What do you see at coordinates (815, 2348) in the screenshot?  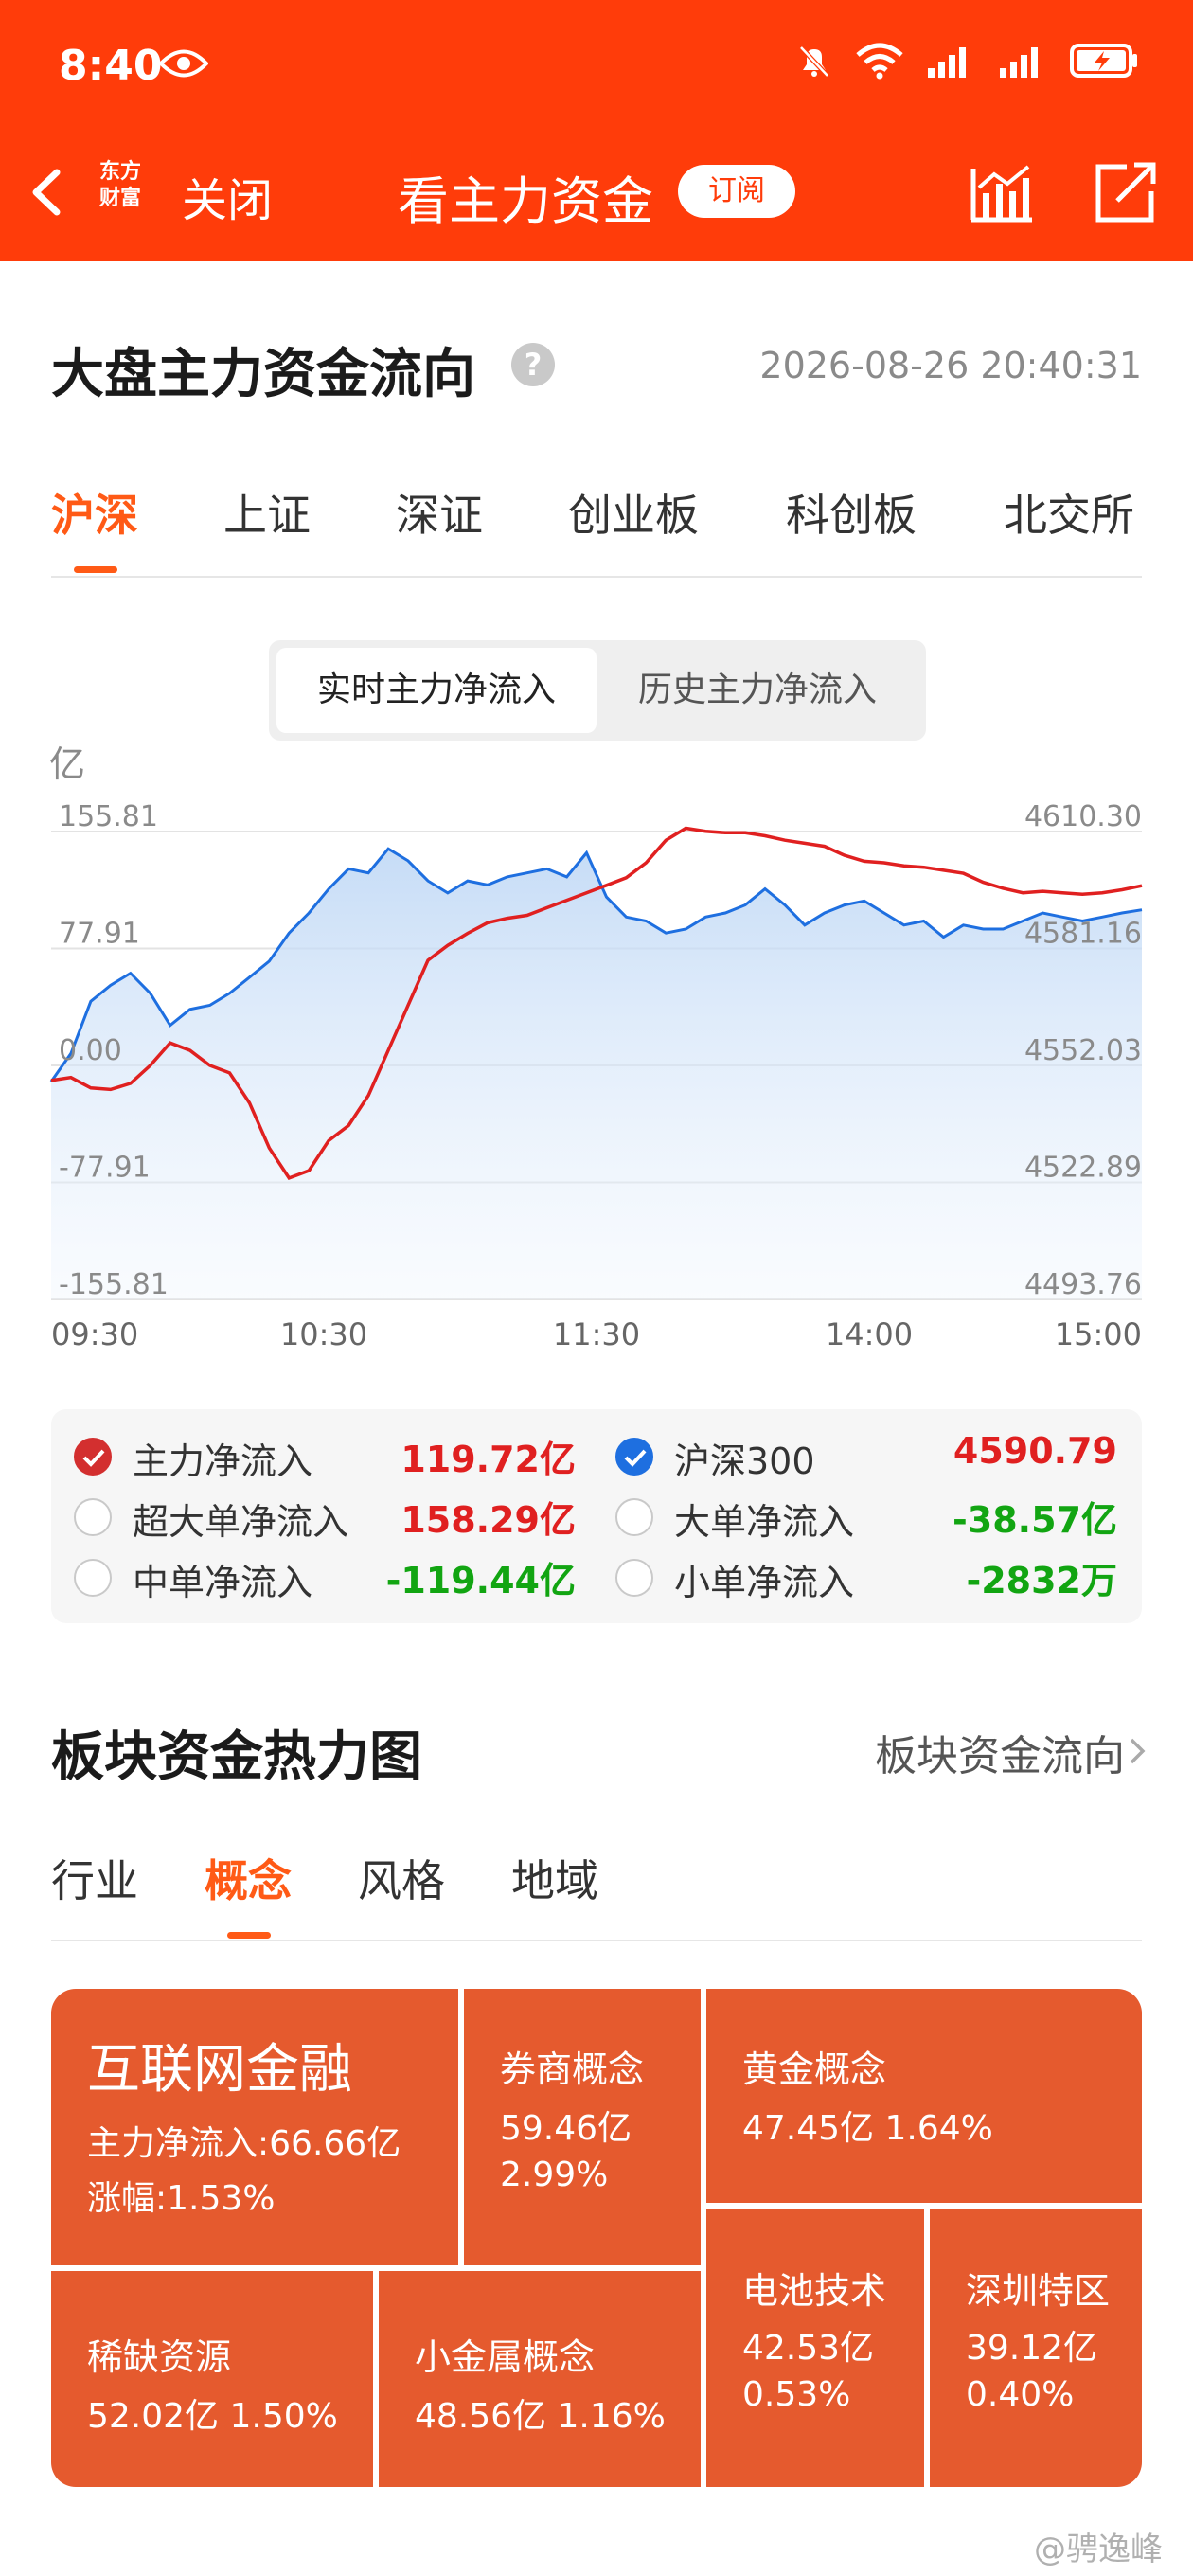 I see `heatmap-tile-battery-tech: 电池技术 42.53亿 0.53%` at bounding box center [815, 2348].